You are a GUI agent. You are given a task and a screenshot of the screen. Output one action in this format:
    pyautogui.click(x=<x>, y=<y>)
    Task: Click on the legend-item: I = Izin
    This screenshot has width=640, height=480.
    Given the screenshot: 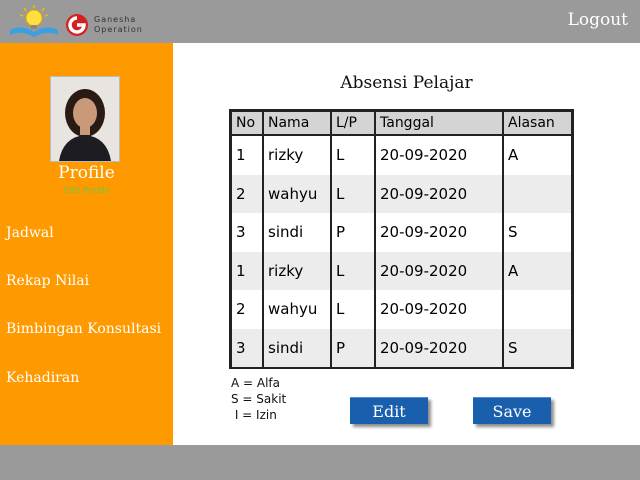 What is the action you would take?
    pyautogui.click(x=254, y=415)
    